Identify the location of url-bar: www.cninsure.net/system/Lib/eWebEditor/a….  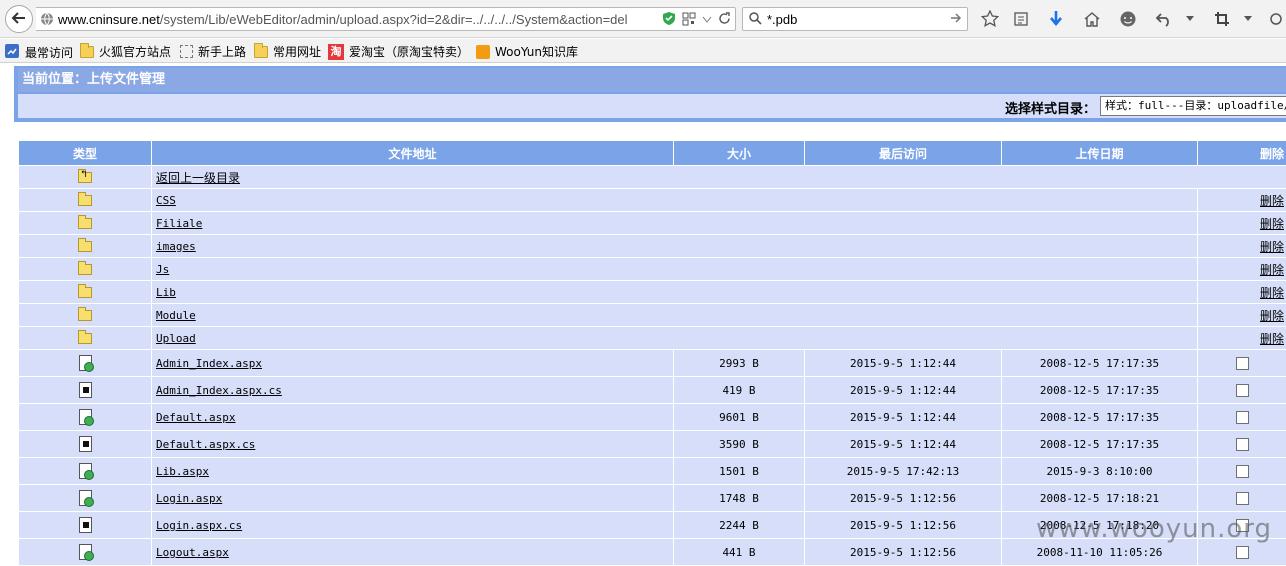
(386, 19).